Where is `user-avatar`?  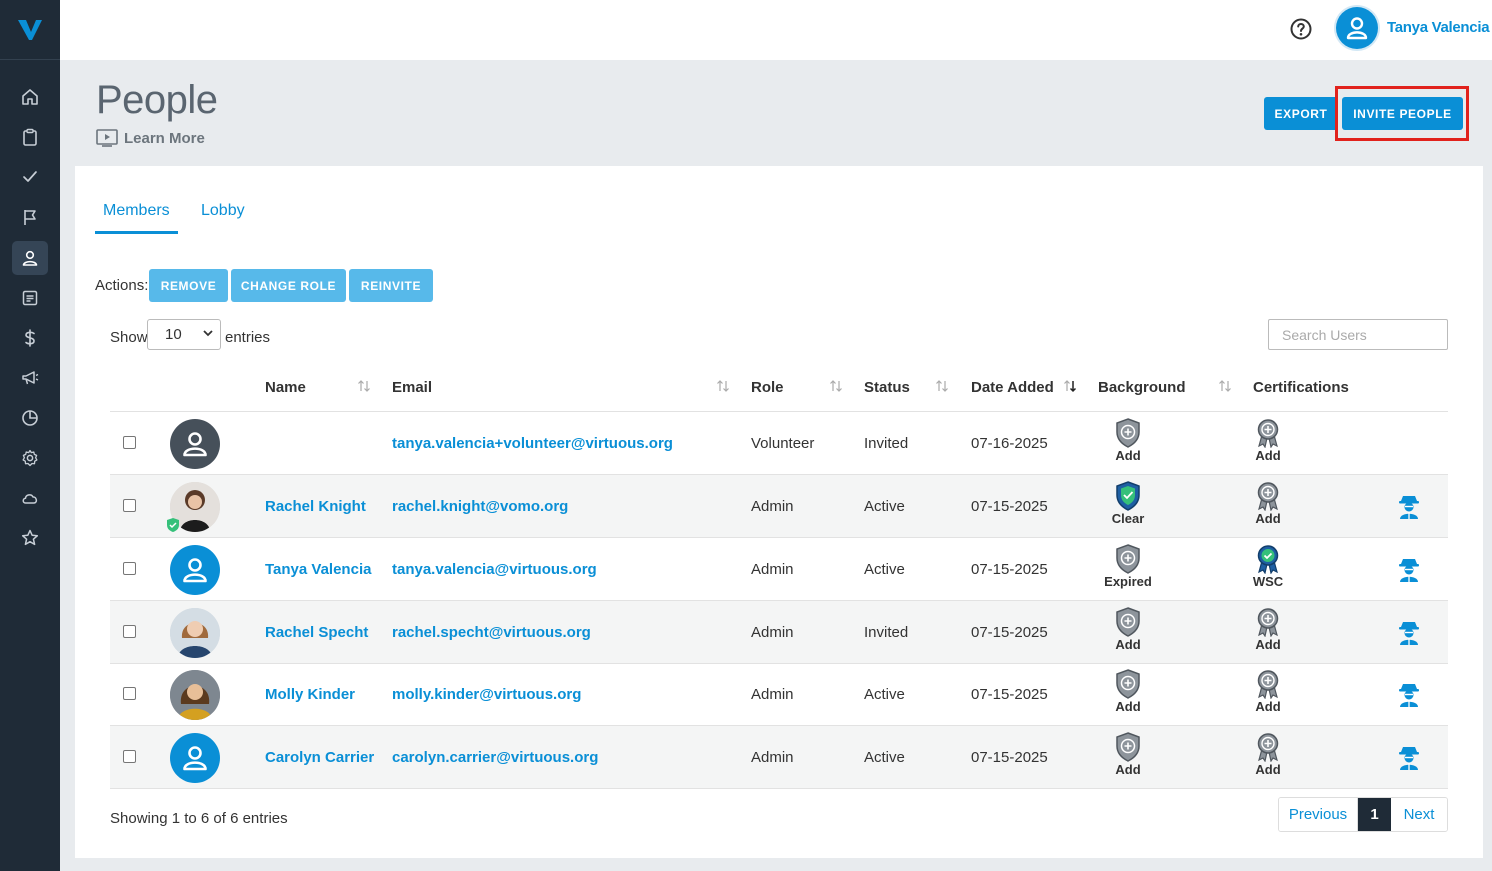
user-avatar is located at coordinates (1357, 28).